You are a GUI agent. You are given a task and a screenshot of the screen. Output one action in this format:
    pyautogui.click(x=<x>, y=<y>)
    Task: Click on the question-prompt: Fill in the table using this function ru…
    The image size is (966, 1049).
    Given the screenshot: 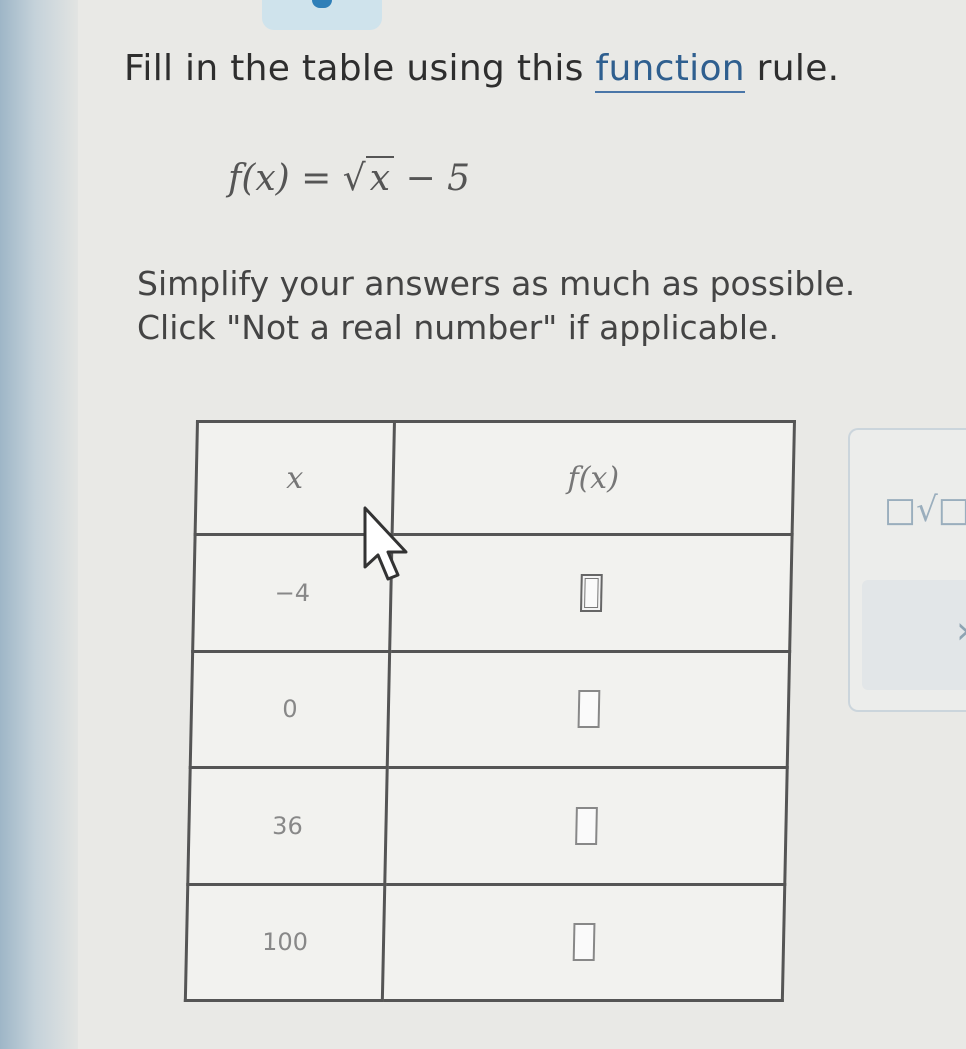 What is the action you would take?
    pyautogui.click(x=482, y=70)
    